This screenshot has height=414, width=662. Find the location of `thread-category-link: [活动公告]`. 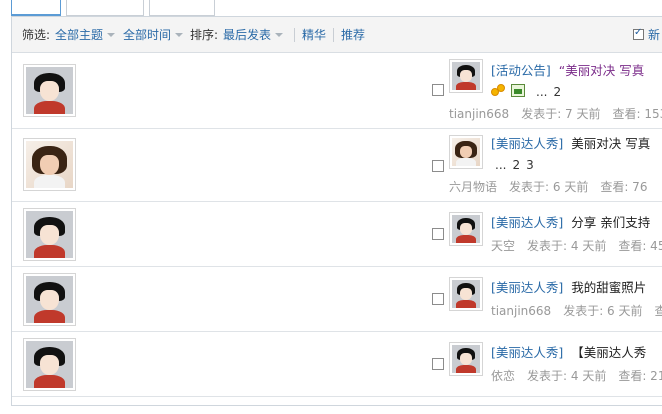

thread-category-link: [活动公告] is located at coordinates (521, 70).